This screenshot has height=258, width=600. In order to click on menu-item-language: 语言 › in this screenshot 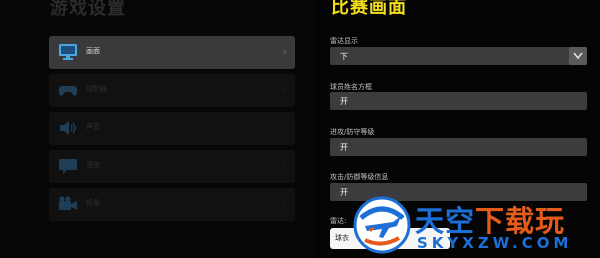, I will do `click(172, 166)`.